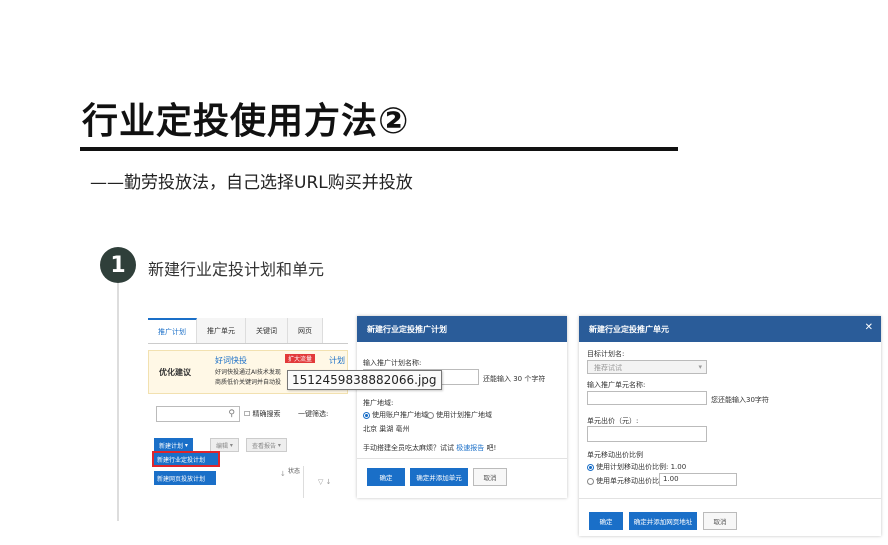  What do you see at coordinates (231, 414) in the screenshot?
I see `search-icon: ⚲` at bounding box center [231, 414].